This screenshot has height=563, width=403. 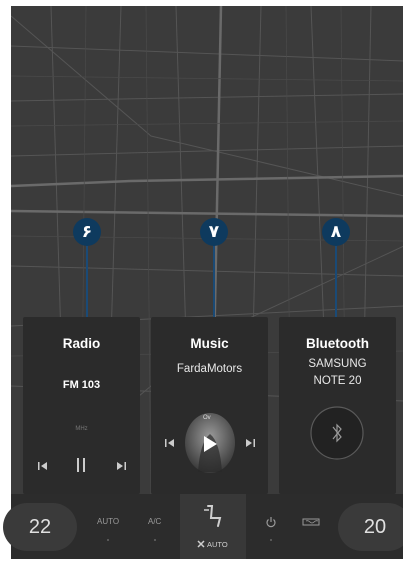 What do you see at coordinates (336, 232) in the screenshot?
I see `callout-badge-bluetooth: ۸` at bounding box center [336, 232].